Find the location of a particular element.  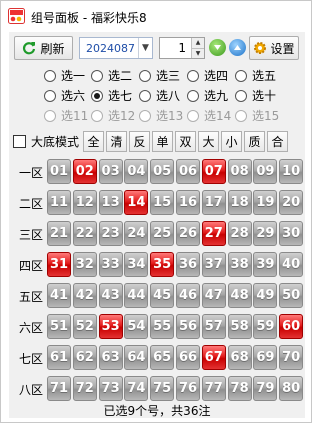

number-ball: 45 is located at coordinates (162, 295).